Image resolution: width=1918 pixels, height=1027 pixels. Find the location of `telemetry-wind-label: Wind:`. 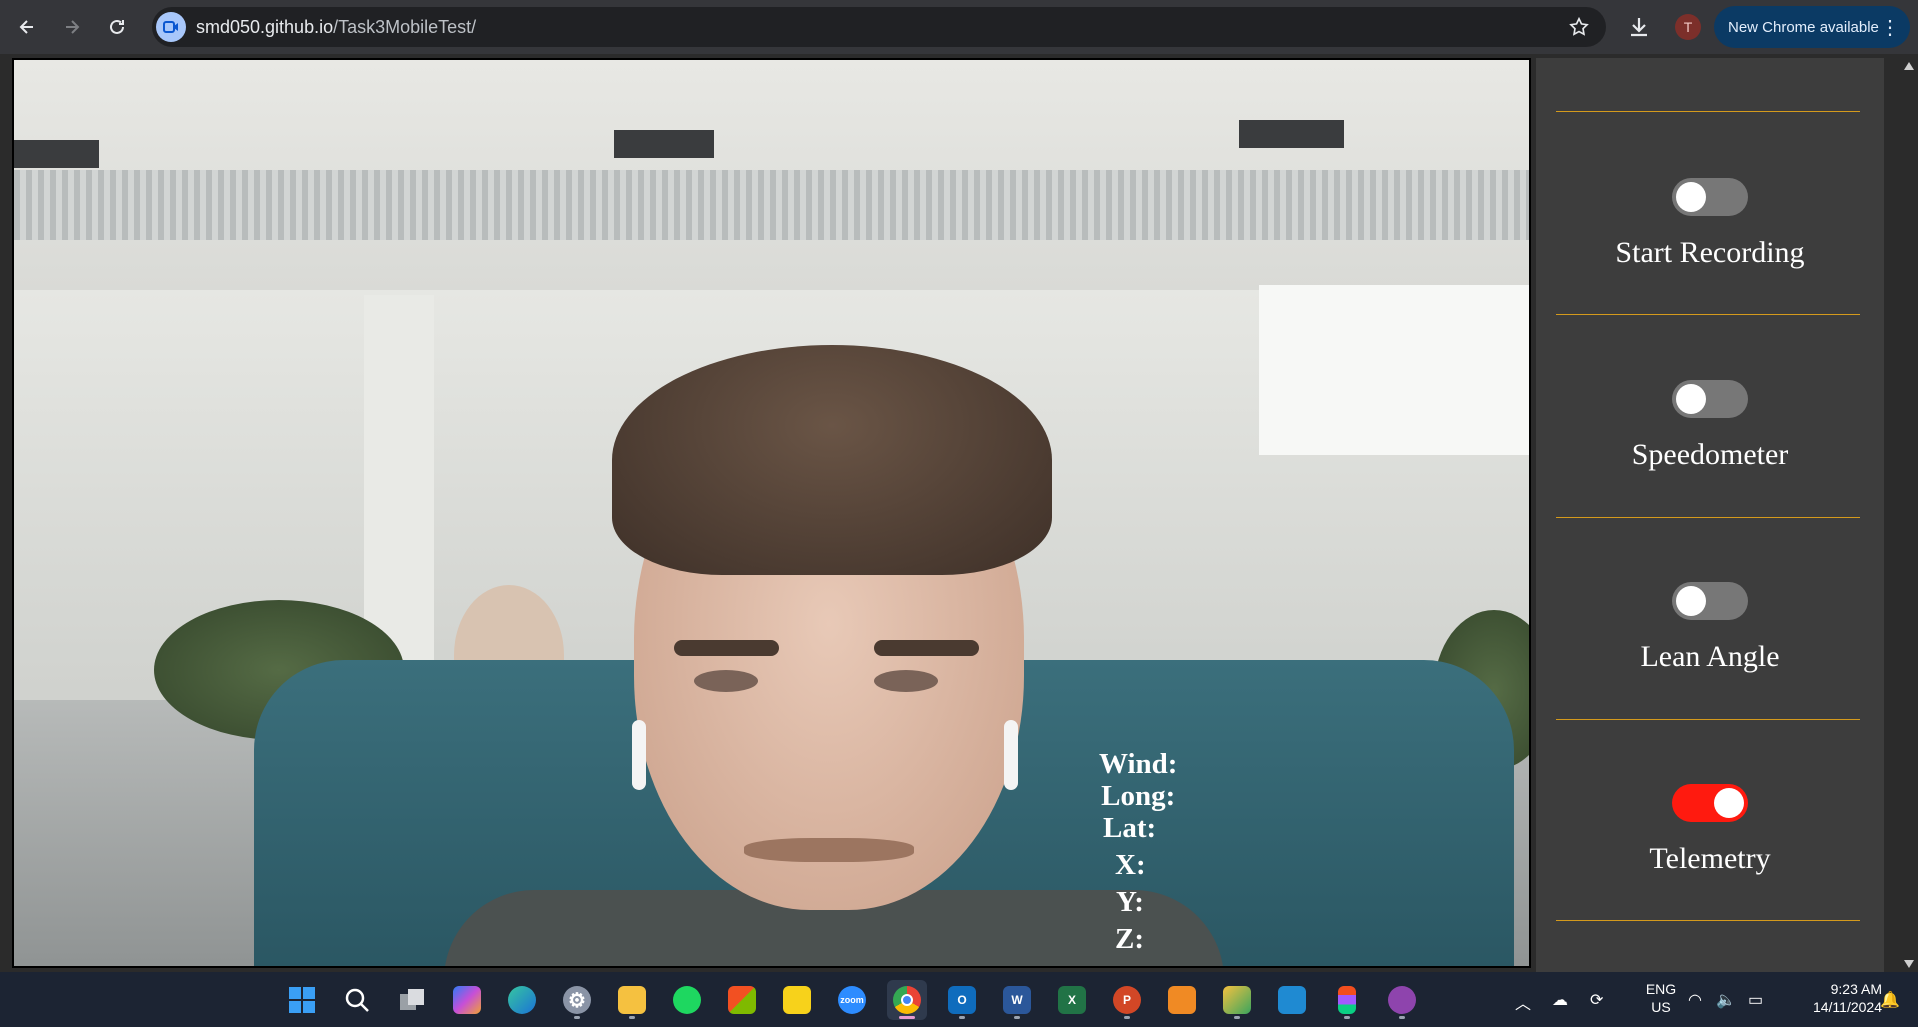

telemetry-wind-label: Wind: is located at coordinates (1138, 764).